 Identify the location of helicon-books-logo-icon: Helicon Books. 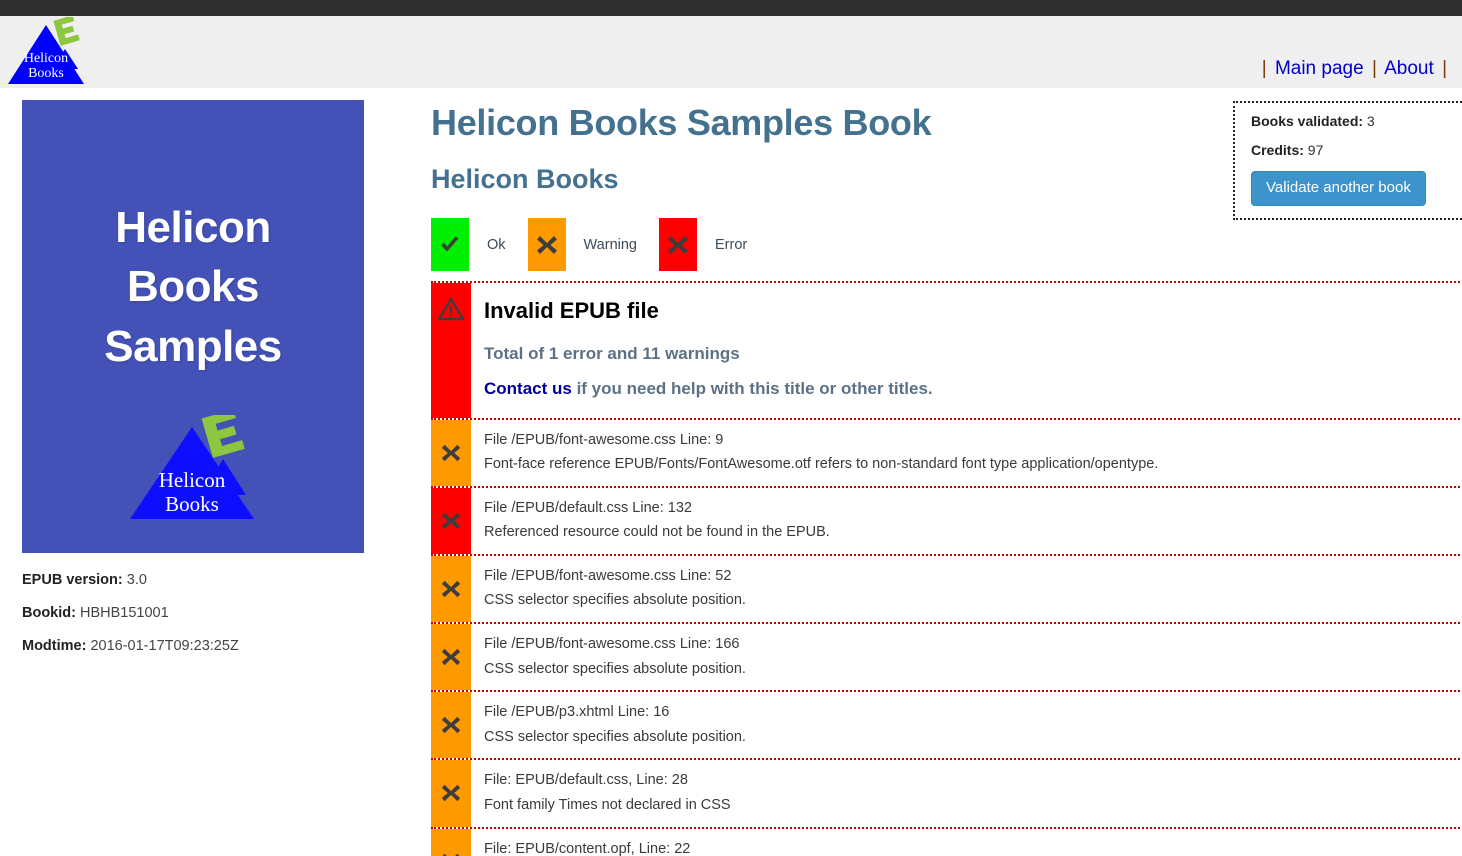
(46, 49).